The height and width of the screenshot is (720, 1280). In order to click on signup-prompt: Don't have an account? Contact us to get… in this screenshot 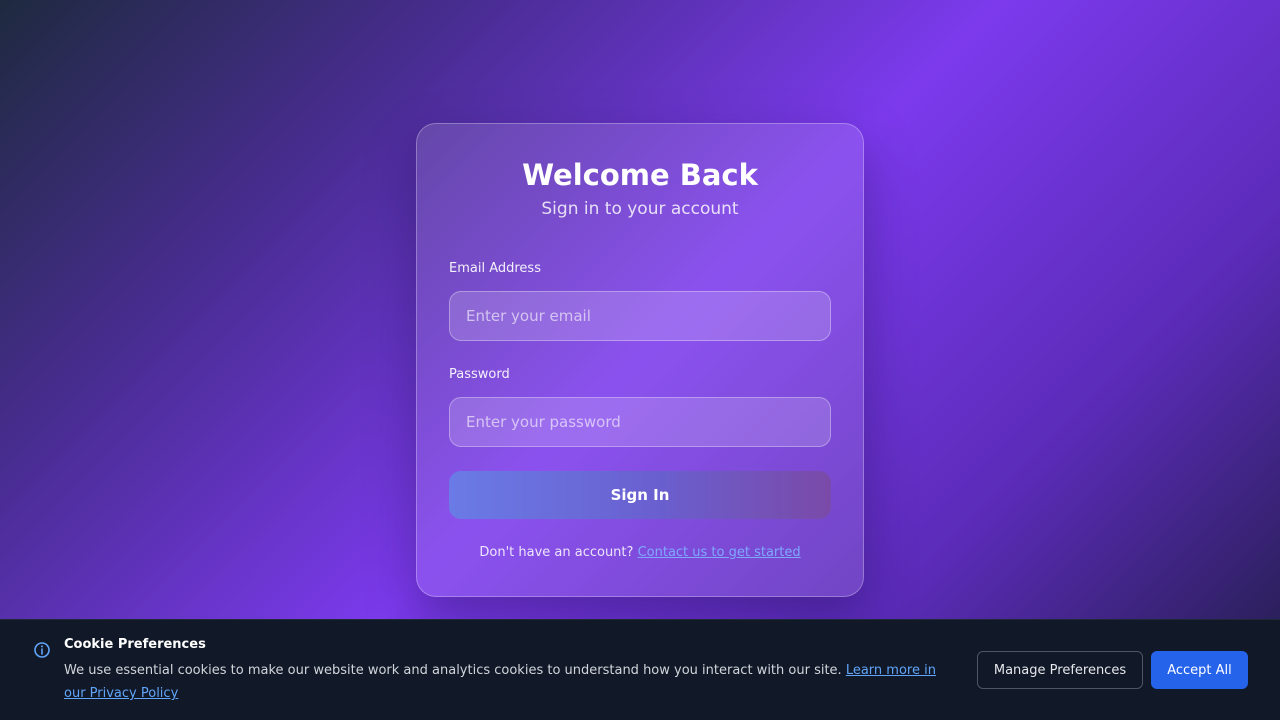, I will do `click(640, 552)`.